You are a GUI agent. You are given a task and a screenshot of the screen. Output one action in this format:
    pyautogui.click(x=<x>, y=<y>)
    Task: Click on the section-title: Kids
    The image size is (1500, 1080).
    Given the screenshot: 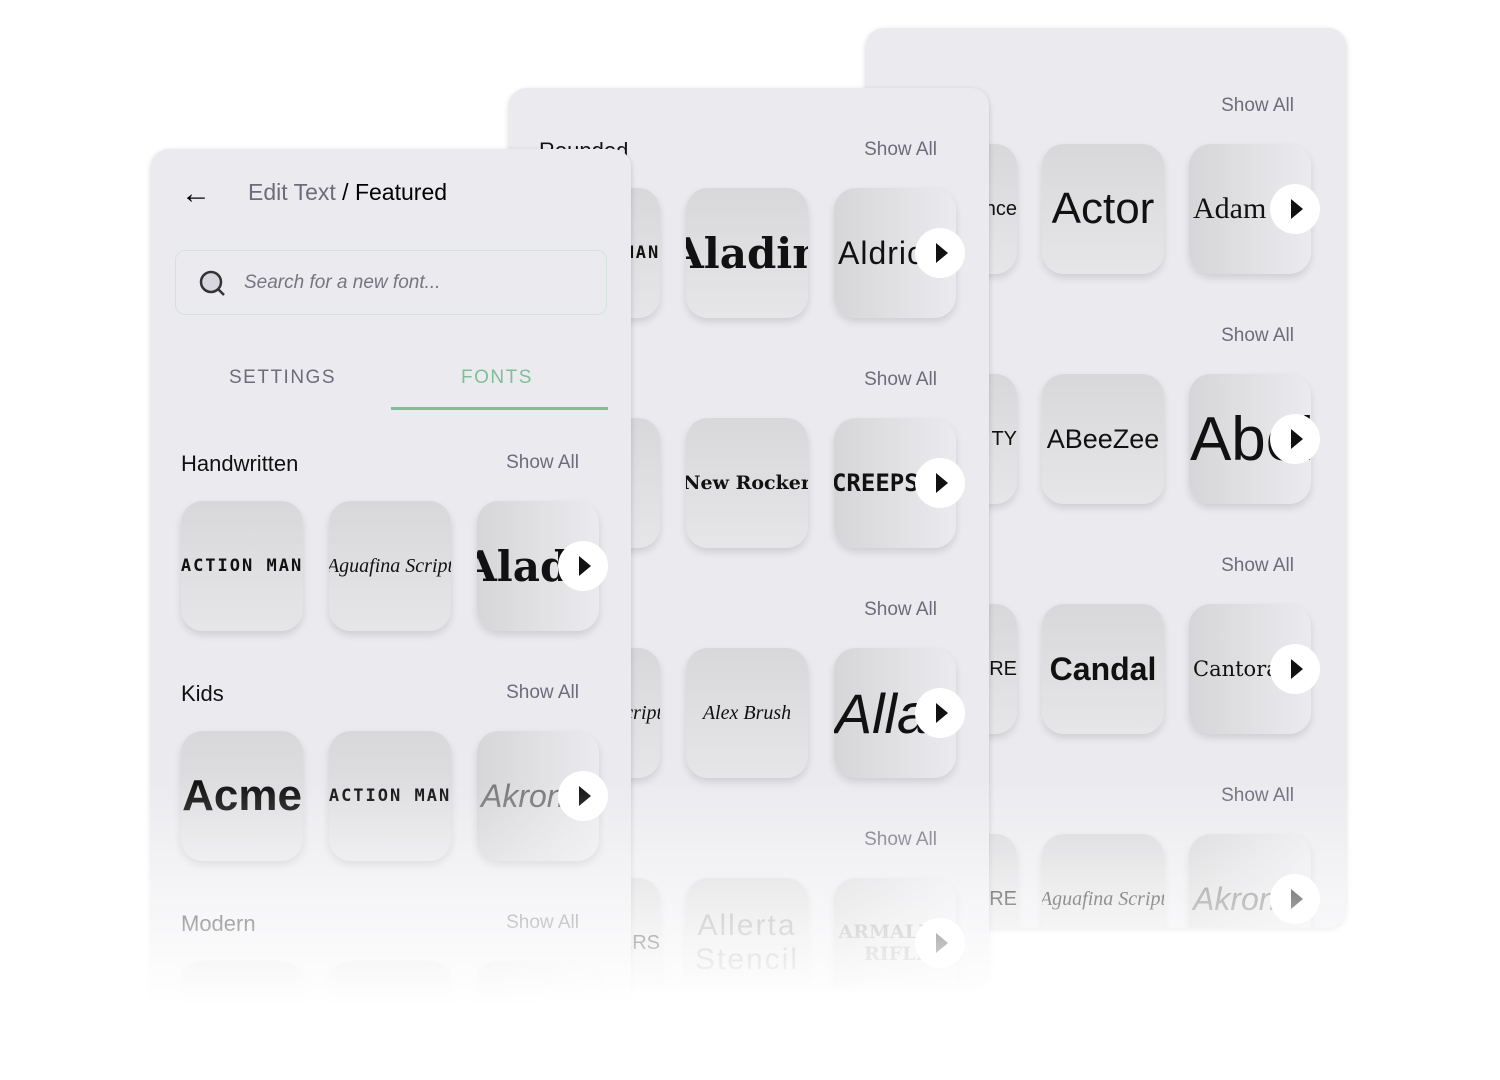 What is the action you would take?
    pyautogui.click(x=202, y=693)
    